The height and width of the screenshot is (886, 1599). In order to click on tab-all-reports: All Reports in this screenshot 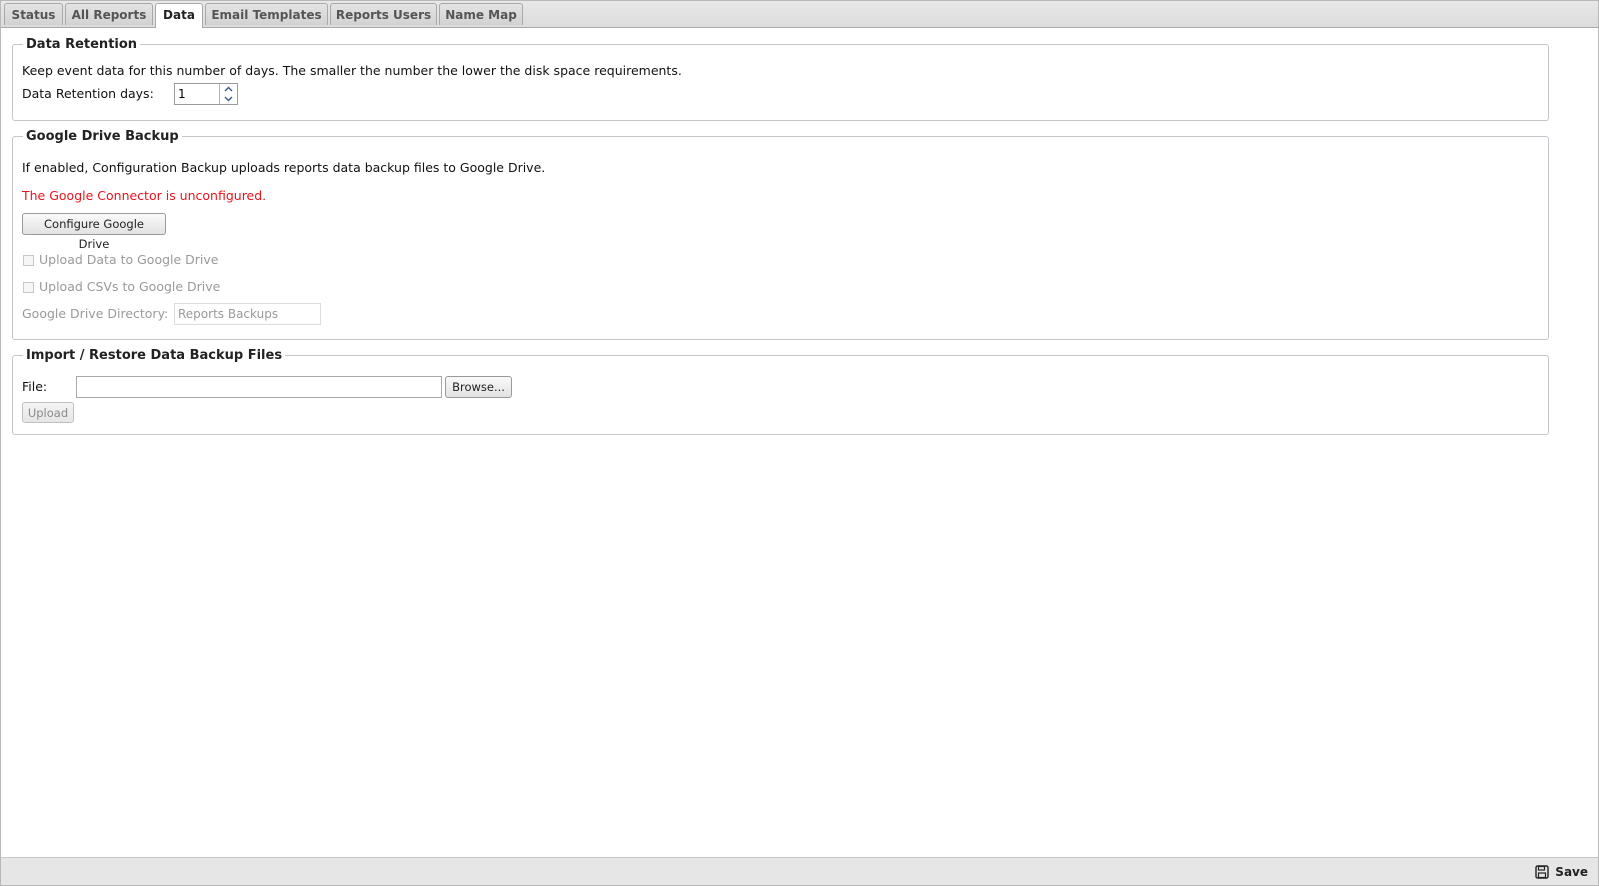, I will do `click(109, 14)`.